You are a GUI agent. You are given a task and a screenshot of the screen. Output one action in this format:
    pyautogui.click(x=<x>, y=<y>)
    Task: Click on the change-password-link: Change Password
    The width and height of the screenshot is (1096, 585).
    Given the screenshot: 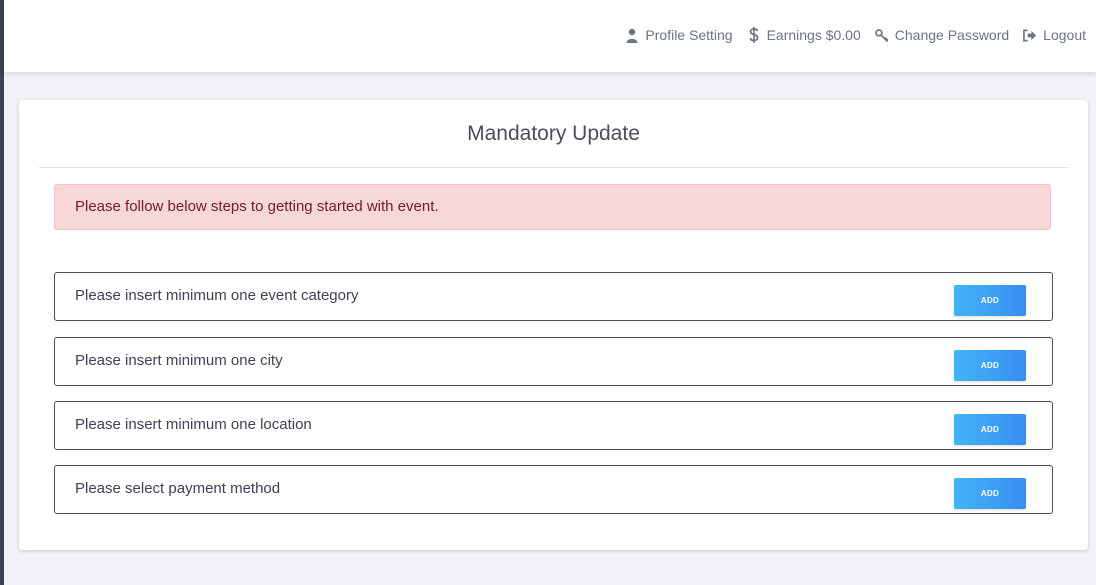 What is the action you would take?
    pyautogui.click(x=942, y=35)
    